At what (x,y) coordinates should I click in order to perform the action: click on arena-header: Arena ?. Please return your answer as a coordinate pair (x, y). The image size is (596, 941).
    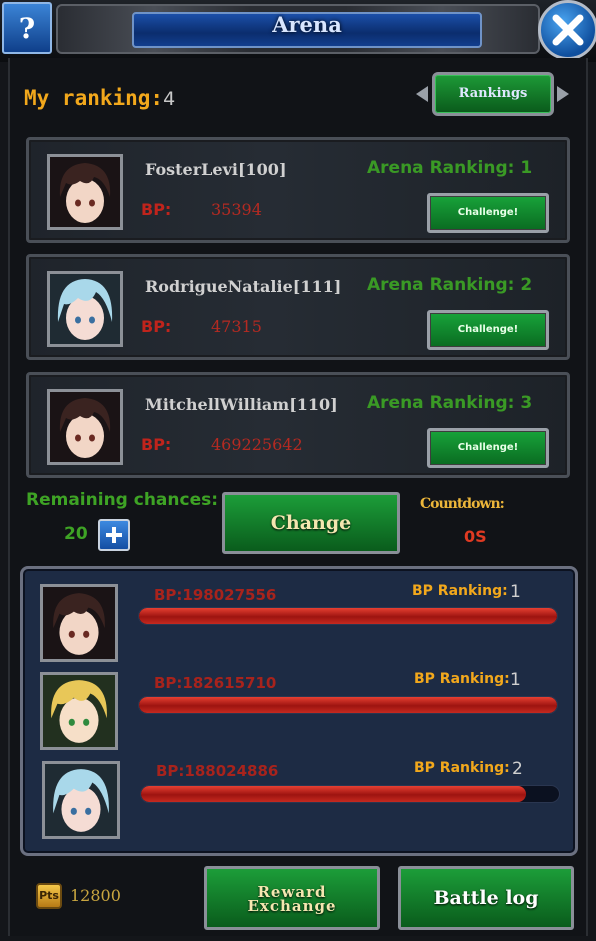
    Looking at the image, I should click on (298, 31).